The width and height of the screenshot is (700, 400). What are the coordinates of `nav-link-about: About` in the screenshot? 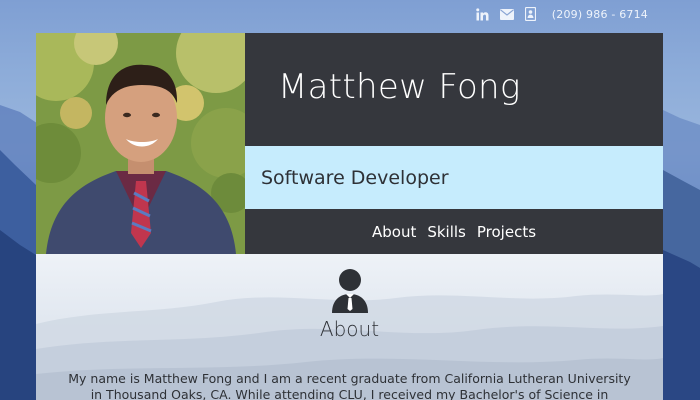 It's located at (394, 232).